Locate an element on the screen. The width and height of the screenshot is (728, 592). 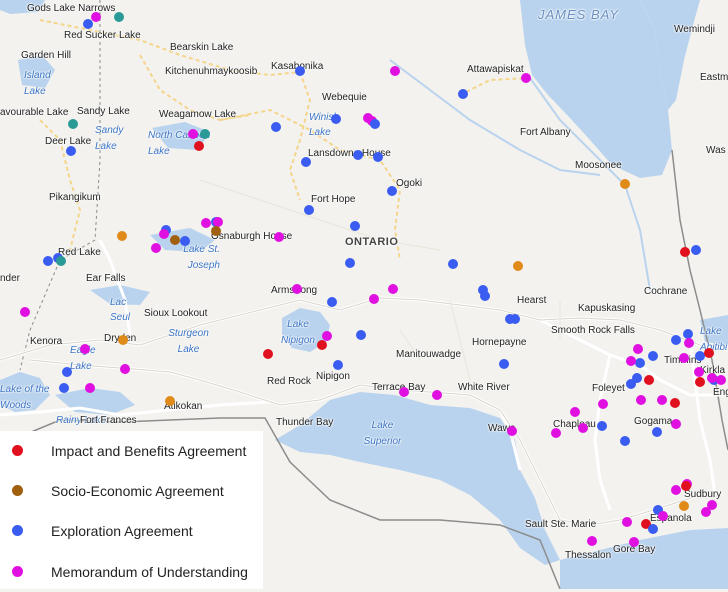
label-waskaganish: Was is located at coordinates (716, 150).